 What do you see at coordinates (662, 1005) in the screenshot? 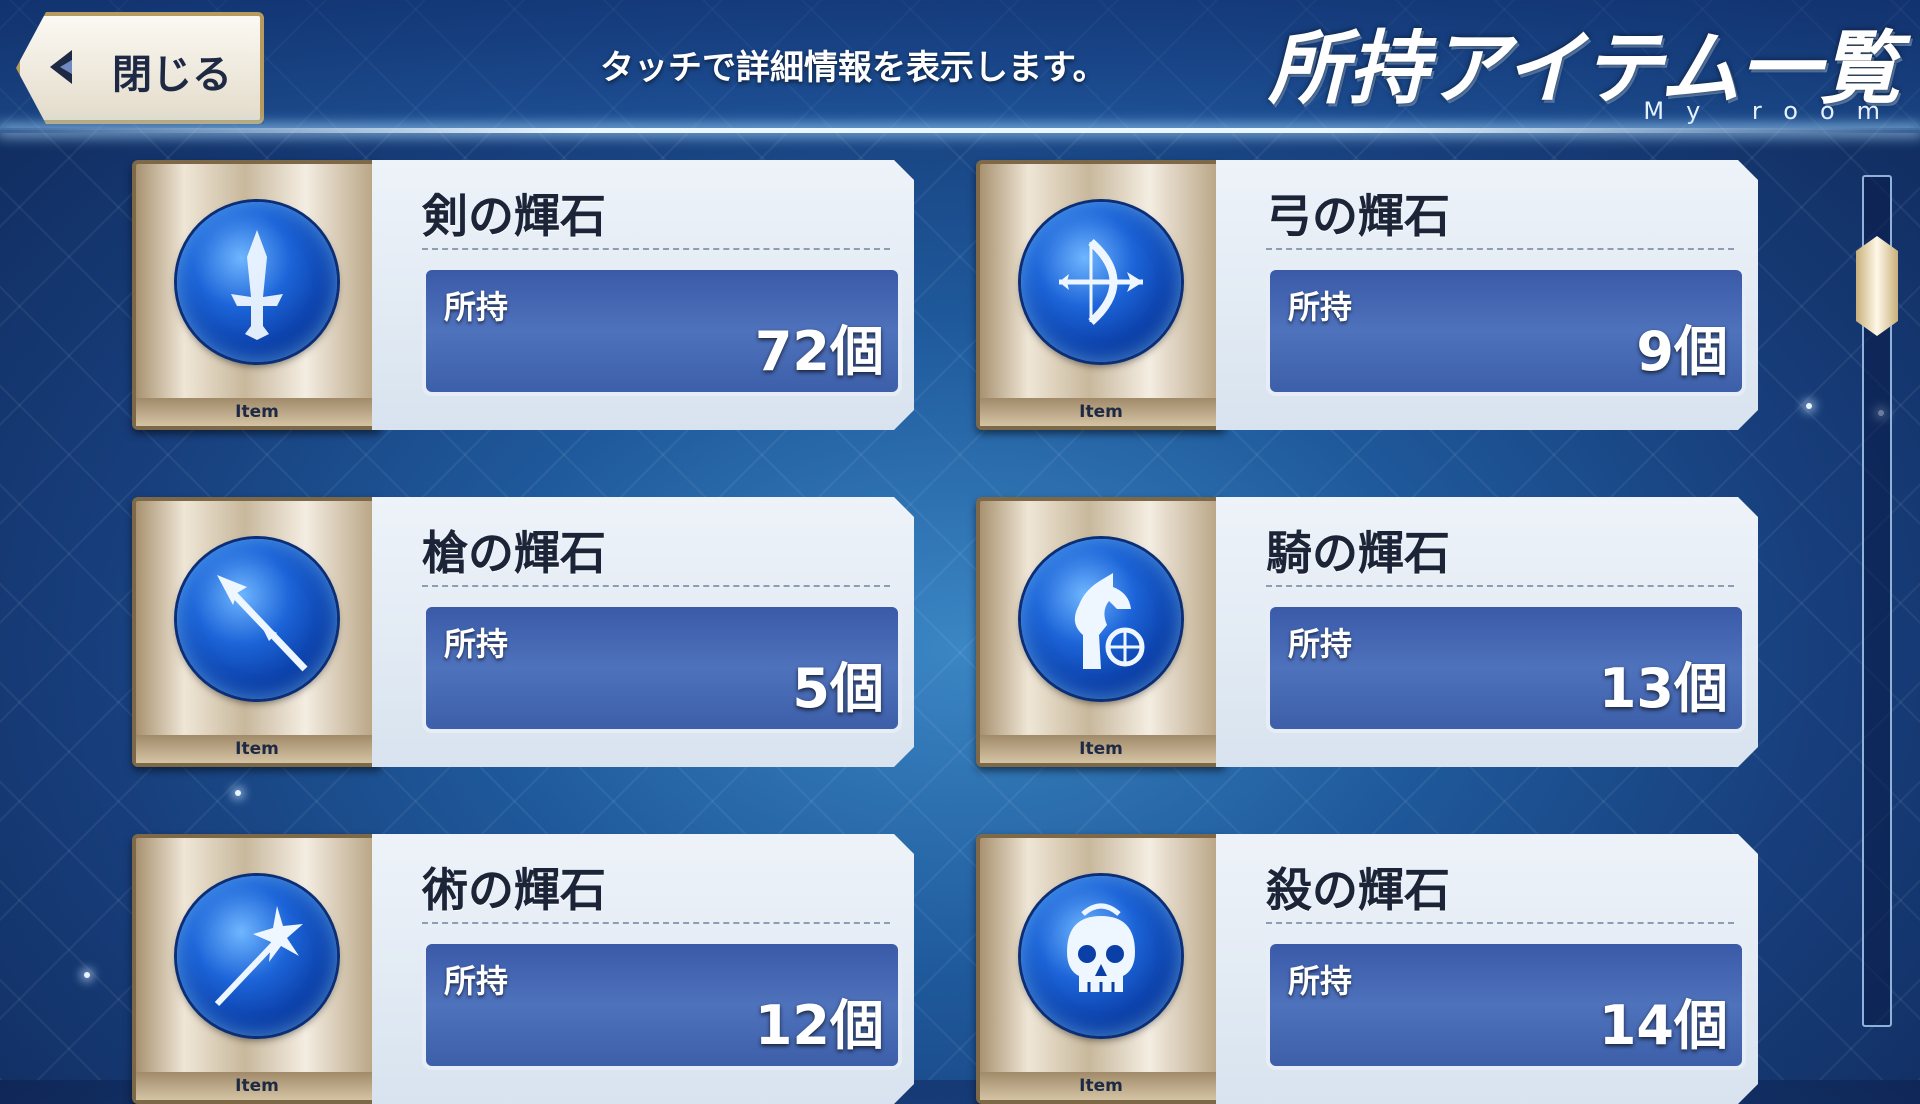
I see `owned-count-box: 所持 12個` at bounding box center [662, 1005].